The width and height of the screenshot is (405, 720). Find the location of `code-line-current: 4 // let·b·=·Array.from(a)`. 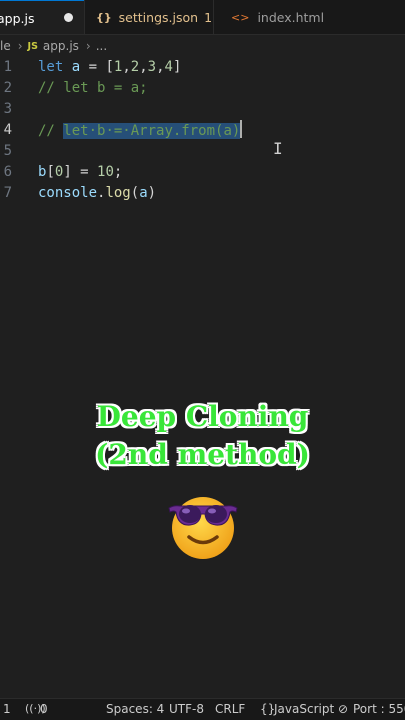

code-line-current: 4 // let·b·=·Array.from(a) is located at coordinates (202, 129).